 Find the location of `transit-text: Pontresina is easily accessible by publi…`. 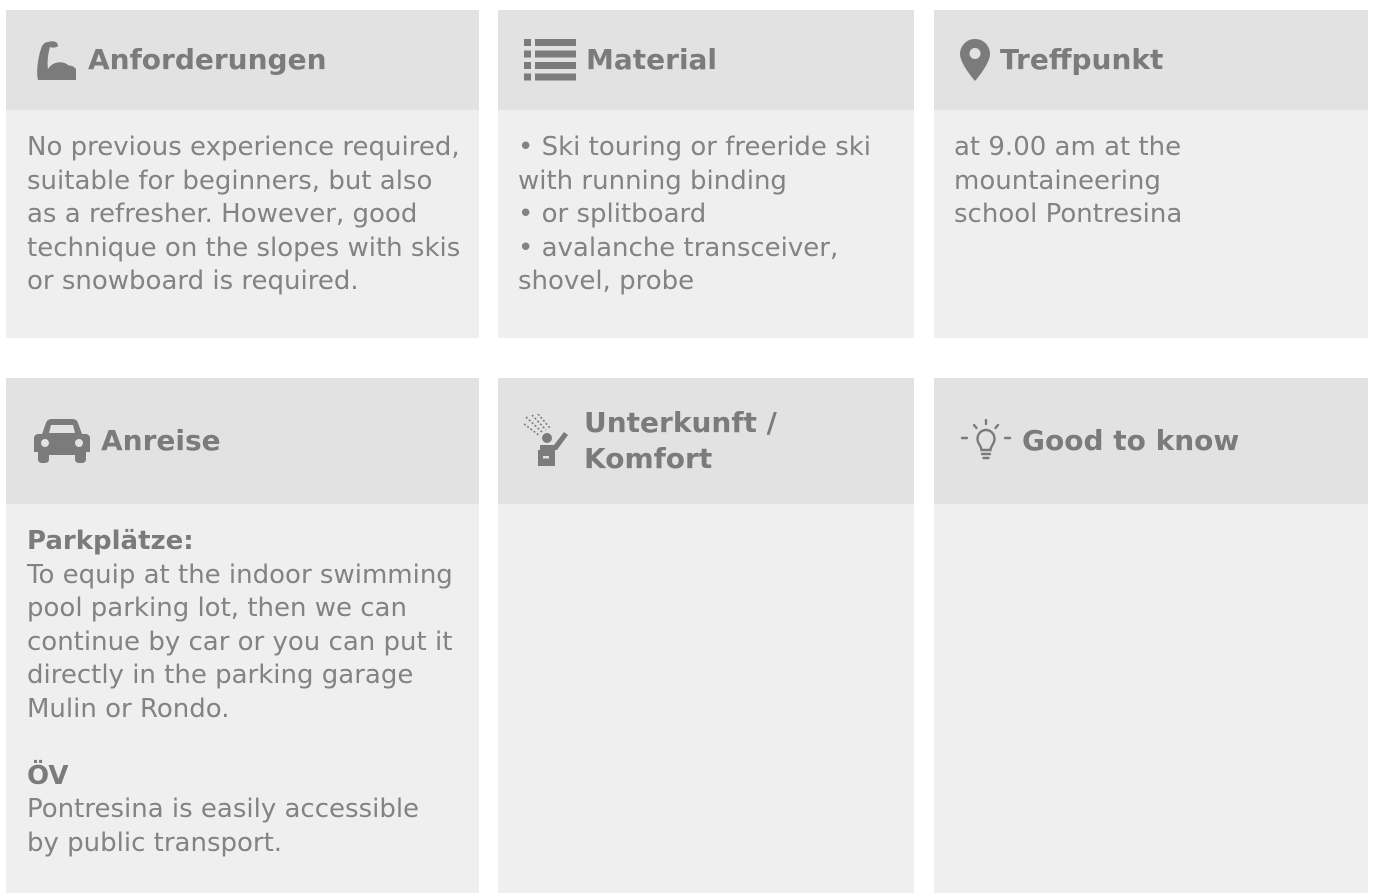

transit-text: Pontresina is easily accessible by publi… is located at coordinates (223, 826).